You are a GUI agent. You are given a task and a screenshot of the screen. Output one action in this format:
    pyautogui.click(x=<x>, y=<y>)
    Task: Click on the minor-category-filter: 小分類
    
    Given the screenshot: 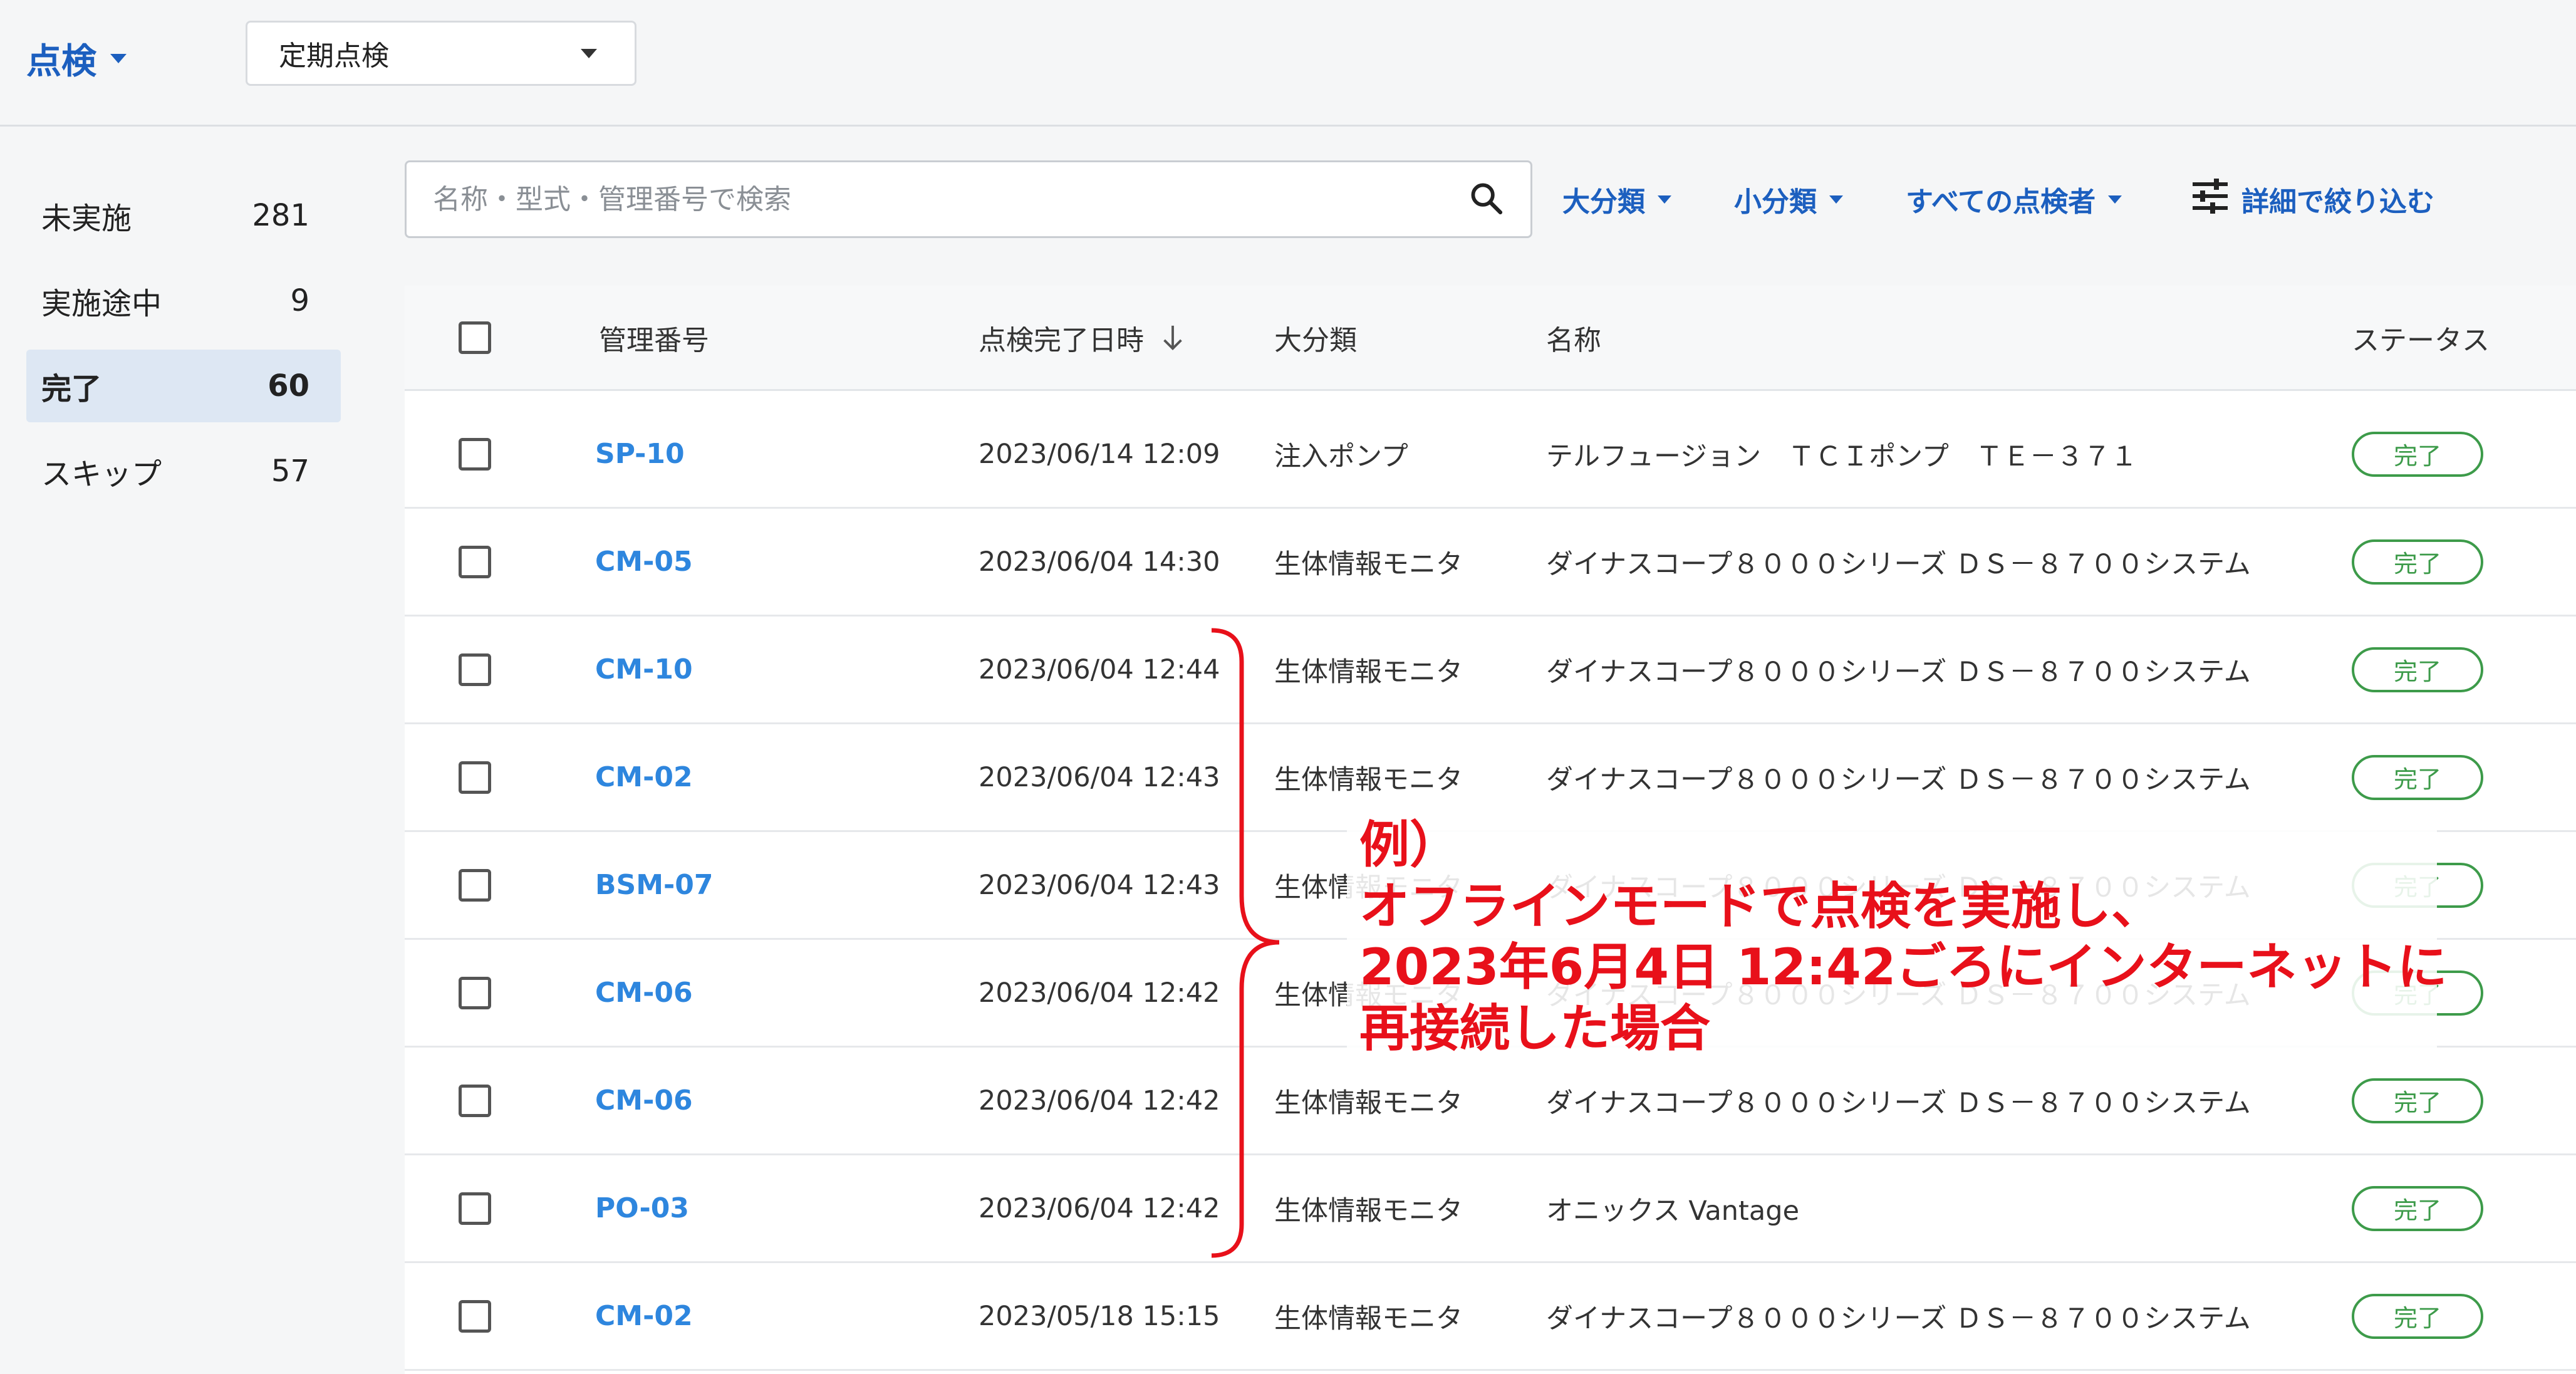 What is the action you would take?
    pyautogui.click(x=1788, y=199)
    